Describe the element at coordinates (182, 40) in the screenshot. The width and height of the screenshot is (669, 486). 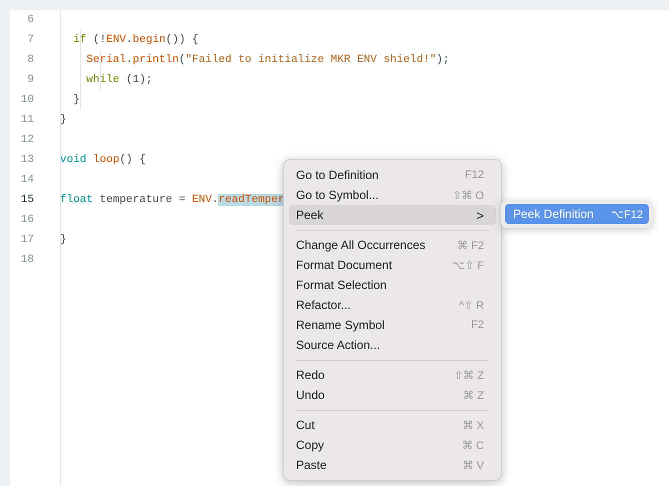
I see `code-token: ()) {` at that location.